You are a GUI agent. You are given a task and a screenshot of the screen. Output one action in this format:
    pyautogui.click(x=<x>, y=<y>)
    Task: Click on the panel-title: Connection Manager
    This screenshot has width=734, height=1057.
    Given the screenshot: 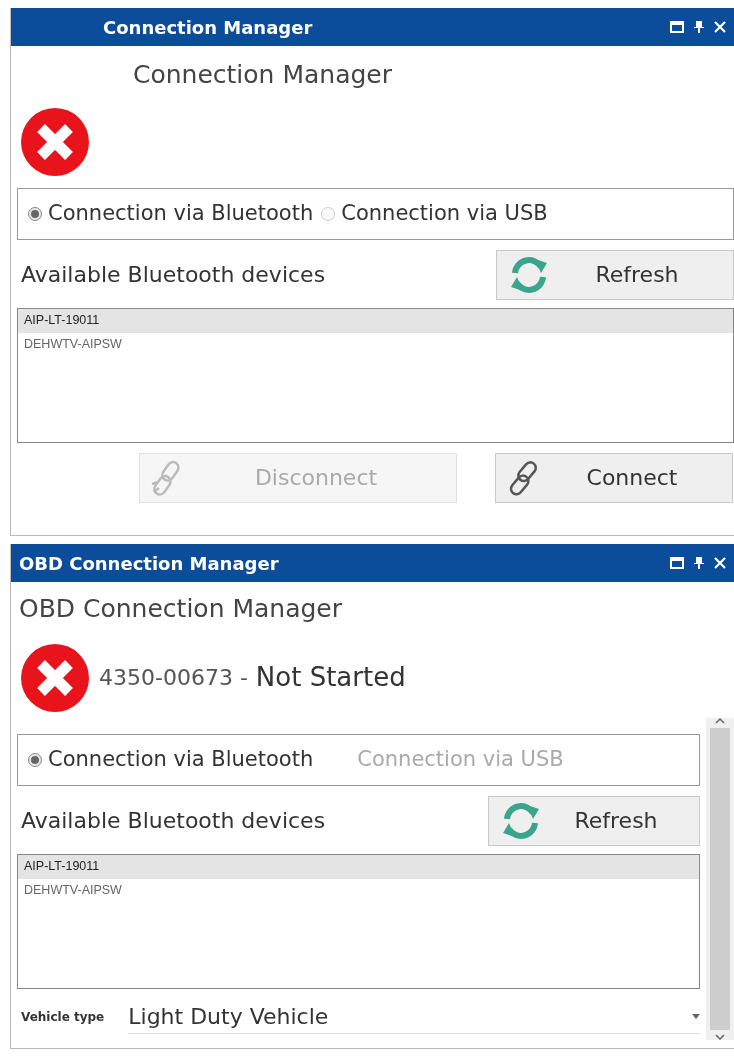 What is the action you would take?
    pyautogui.click(x=208, y=27)
    